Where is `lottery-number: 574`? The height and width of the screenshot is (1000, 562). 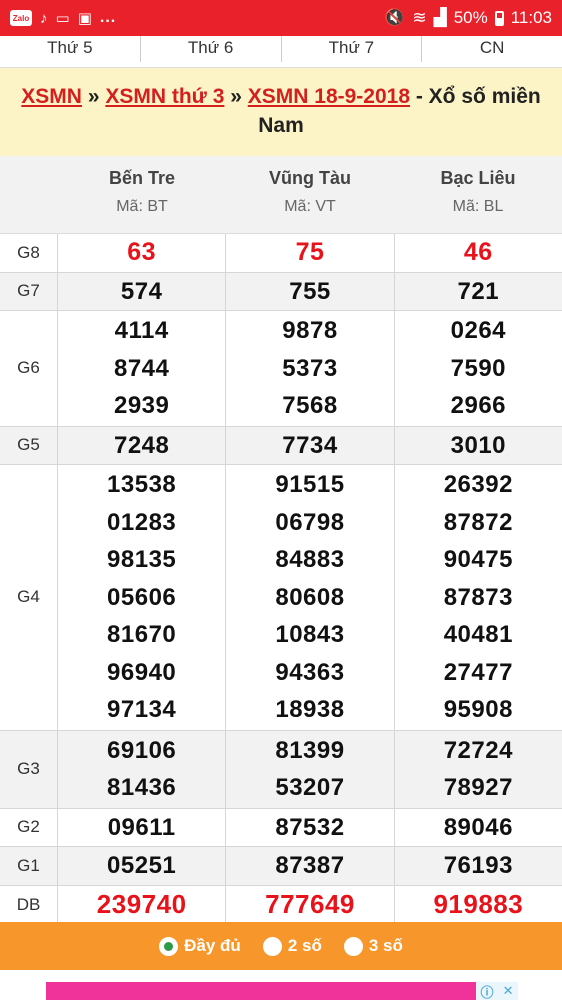 lottery-number: 574 is located at coordinates (141, 291).